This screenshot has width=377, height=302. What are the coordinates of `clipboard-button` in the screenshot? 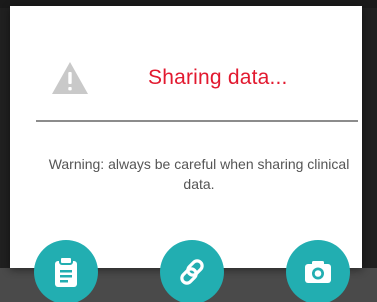 It's located at (66, 271).